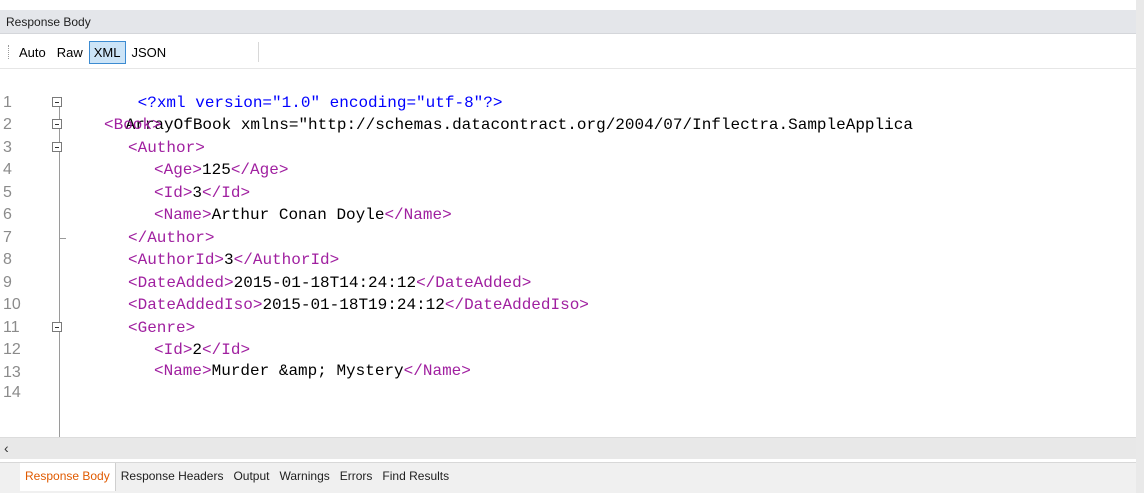  What do you see at coordinates (166, 147) in the screenshot?
I see `code-text: <Author>` at bounding box center [166, 147].